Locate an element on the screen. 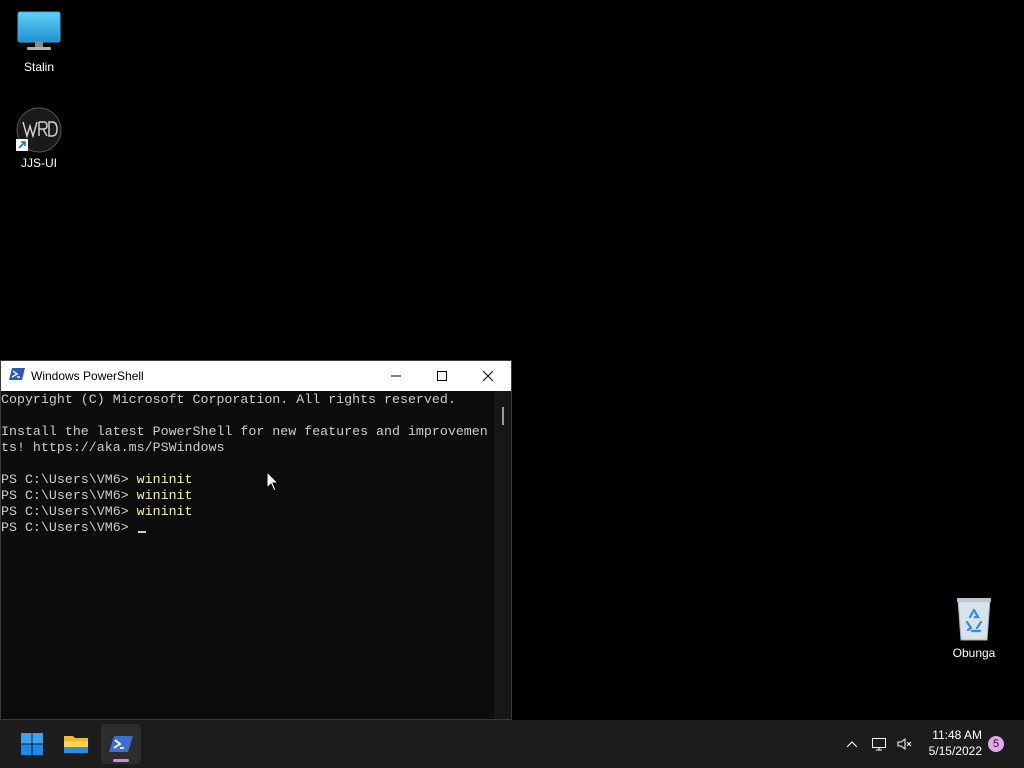 The height and width of the screenshot is (768, 1024). desktop-icon-jjs-ui: JJS-UI is located at coordinates (39, 138).